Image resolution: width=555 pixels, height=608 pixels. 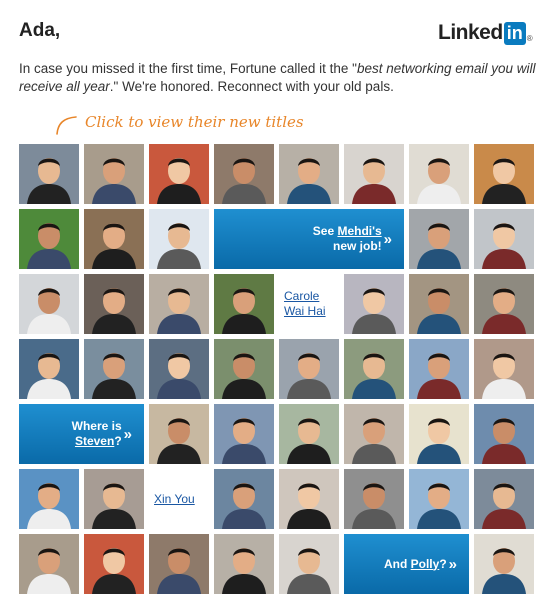 What do you see at coordinates (181, 499) in the screenshot?
I see `name-link-xin: Xin You` at bounding box center [181, 499].